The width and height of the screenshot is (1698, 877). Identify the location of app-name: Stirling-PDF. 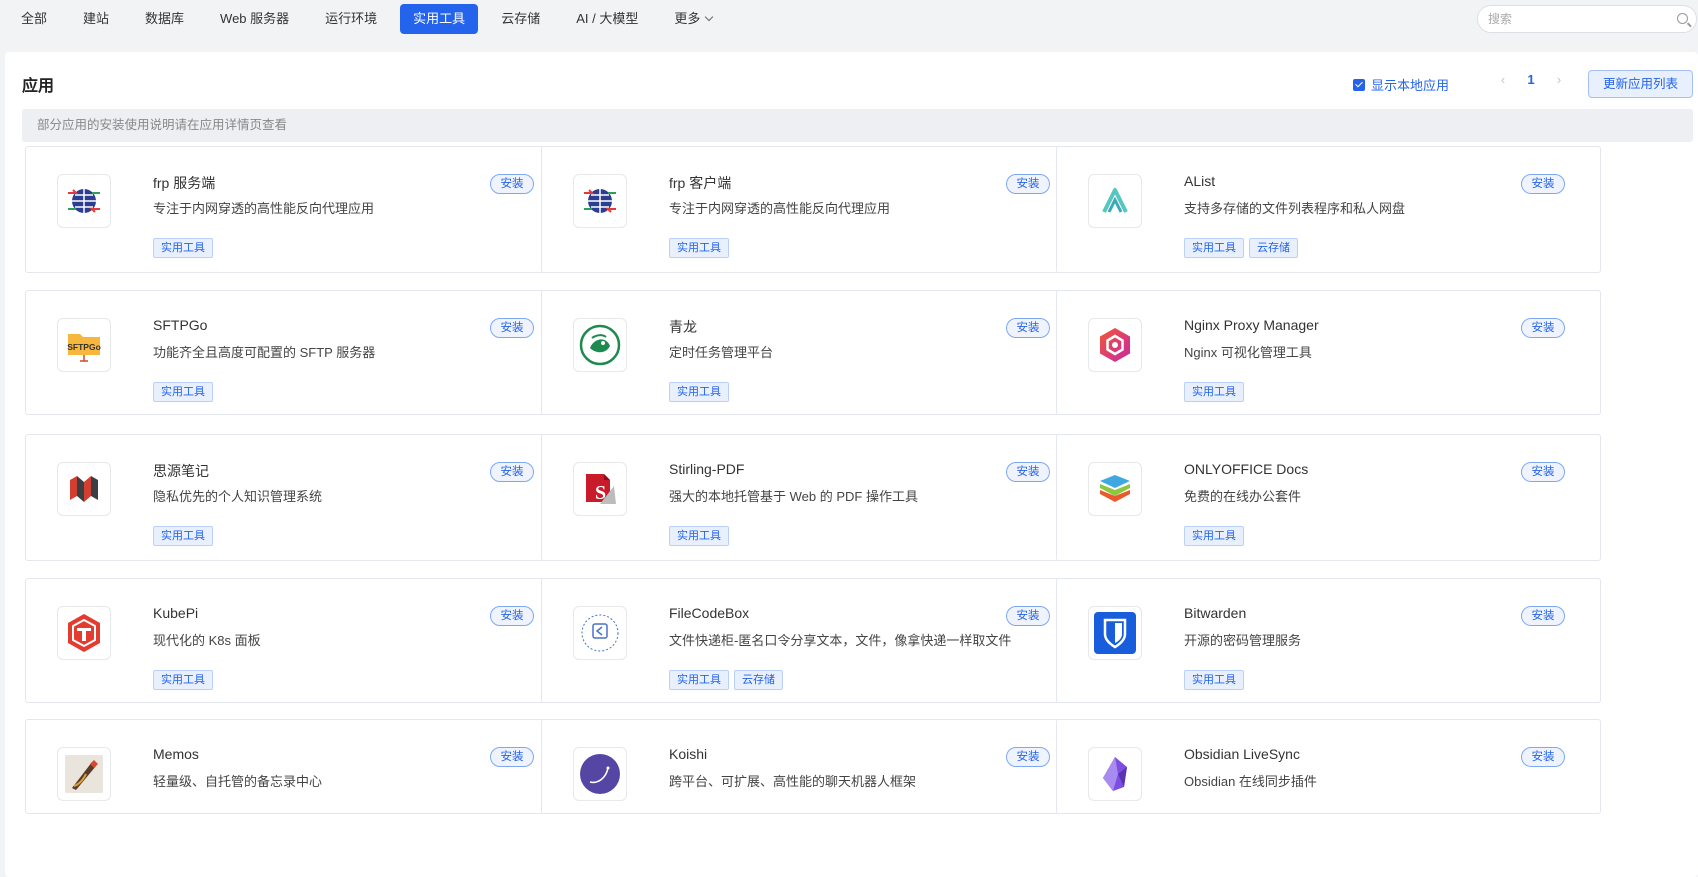
(706, 469).